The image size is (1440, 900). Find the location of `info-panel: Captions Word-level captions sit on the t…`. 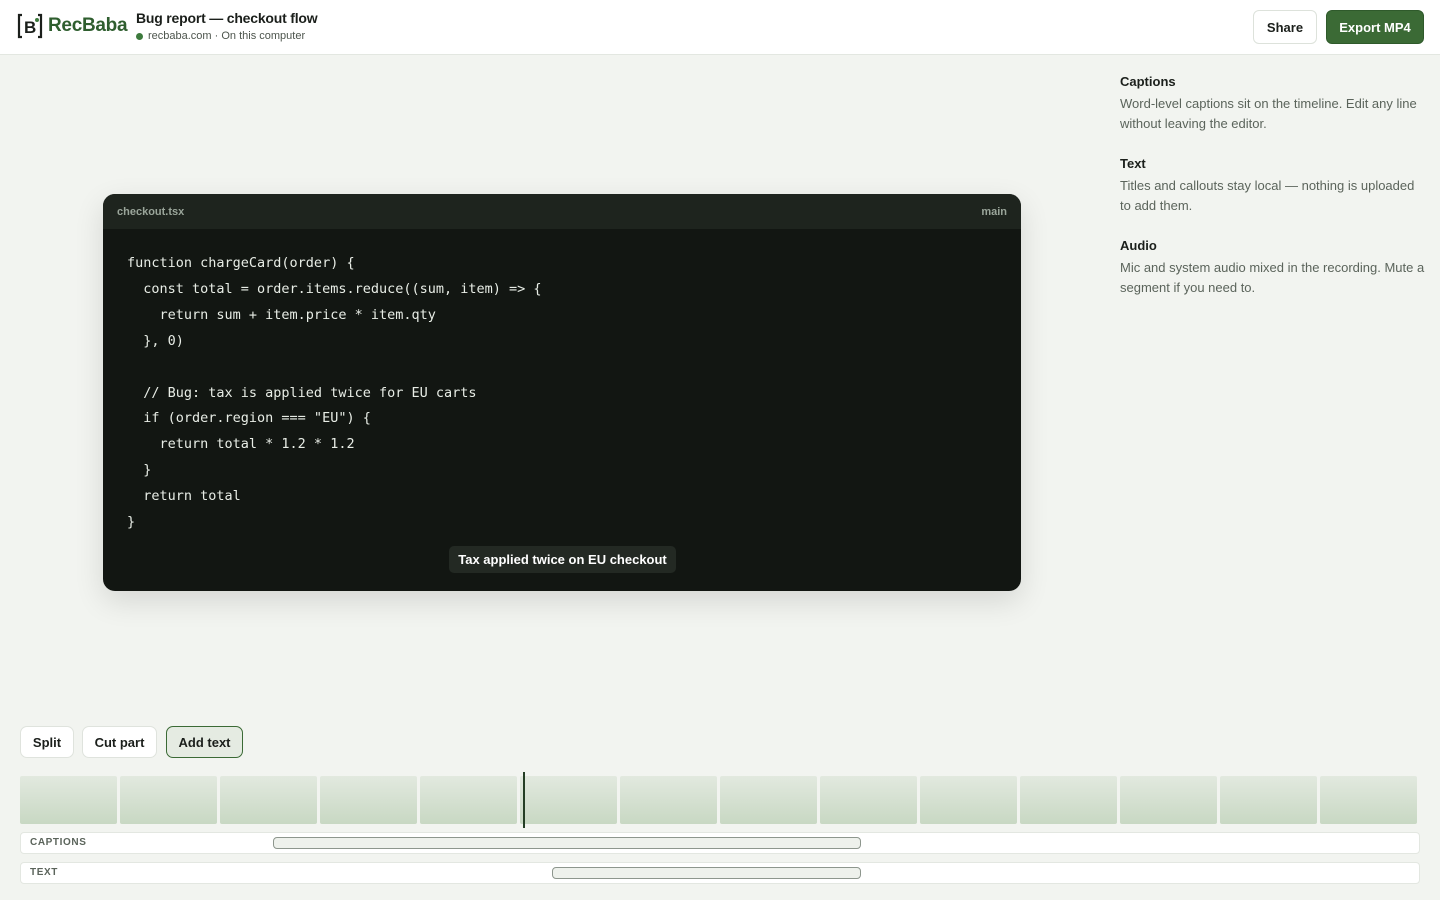

info-panel: Captions Word-level captions sit on the t… is located at coordinates (1273, 197).